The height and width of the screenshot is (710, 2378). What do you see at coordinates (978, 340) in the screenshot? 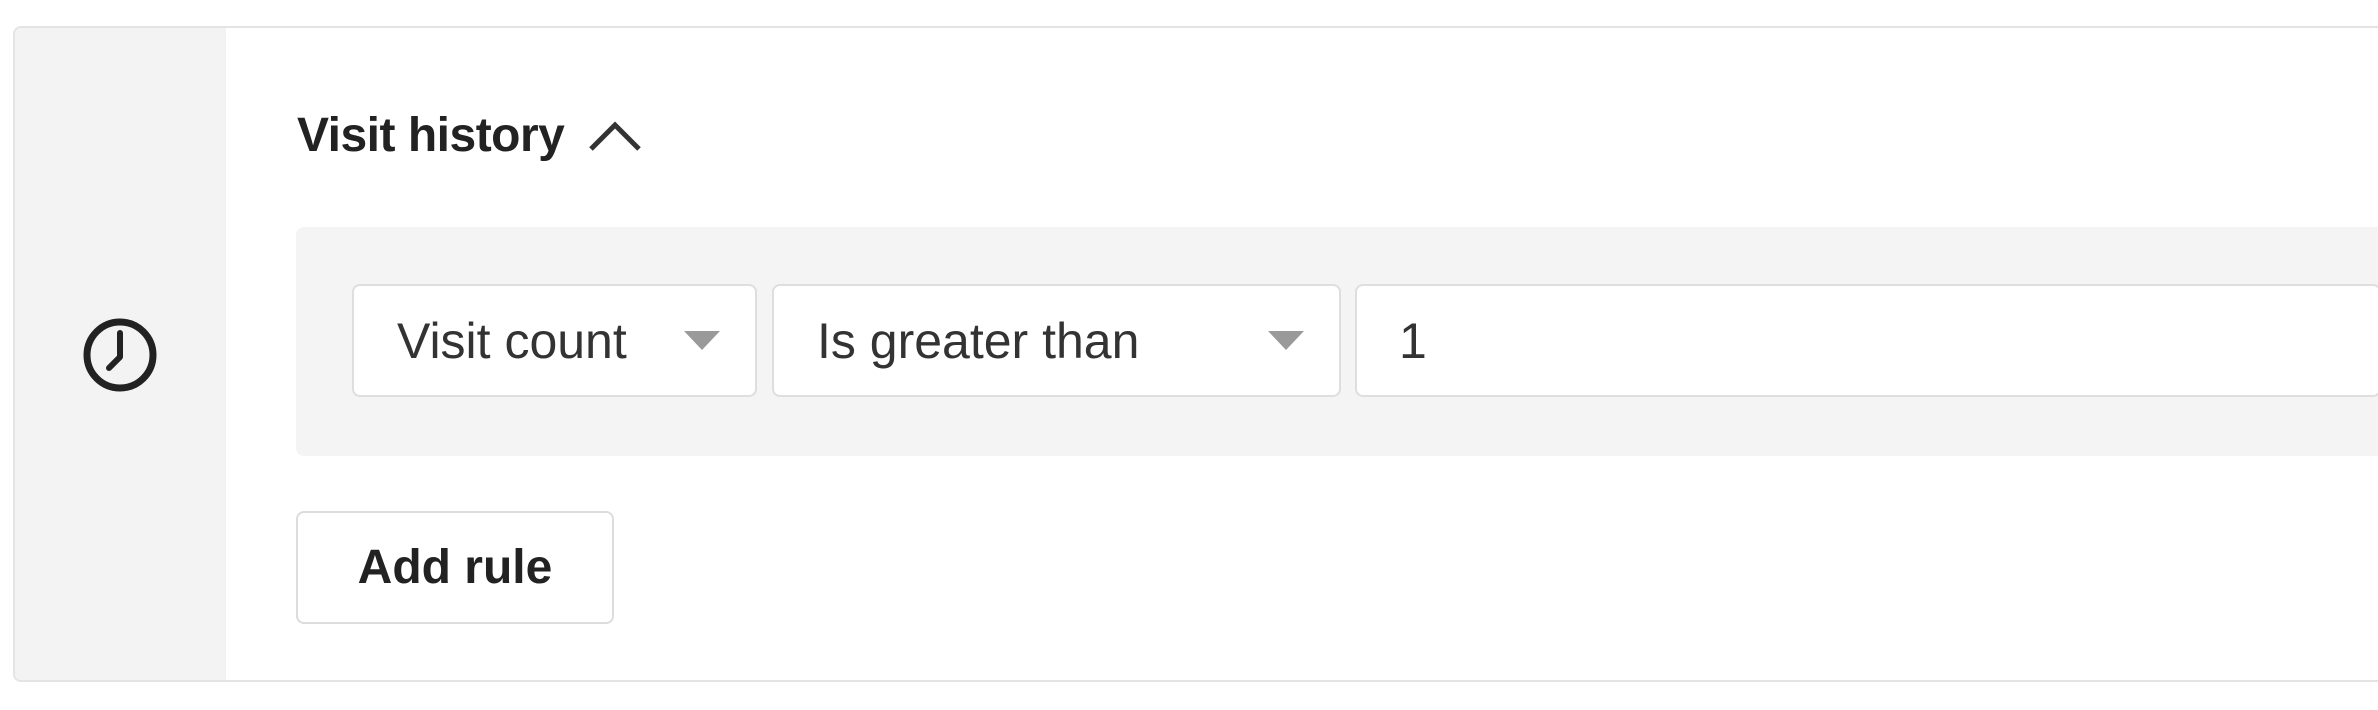
I see `rule-operator-select-value: Is greater than` at bounding box center [978, 340].